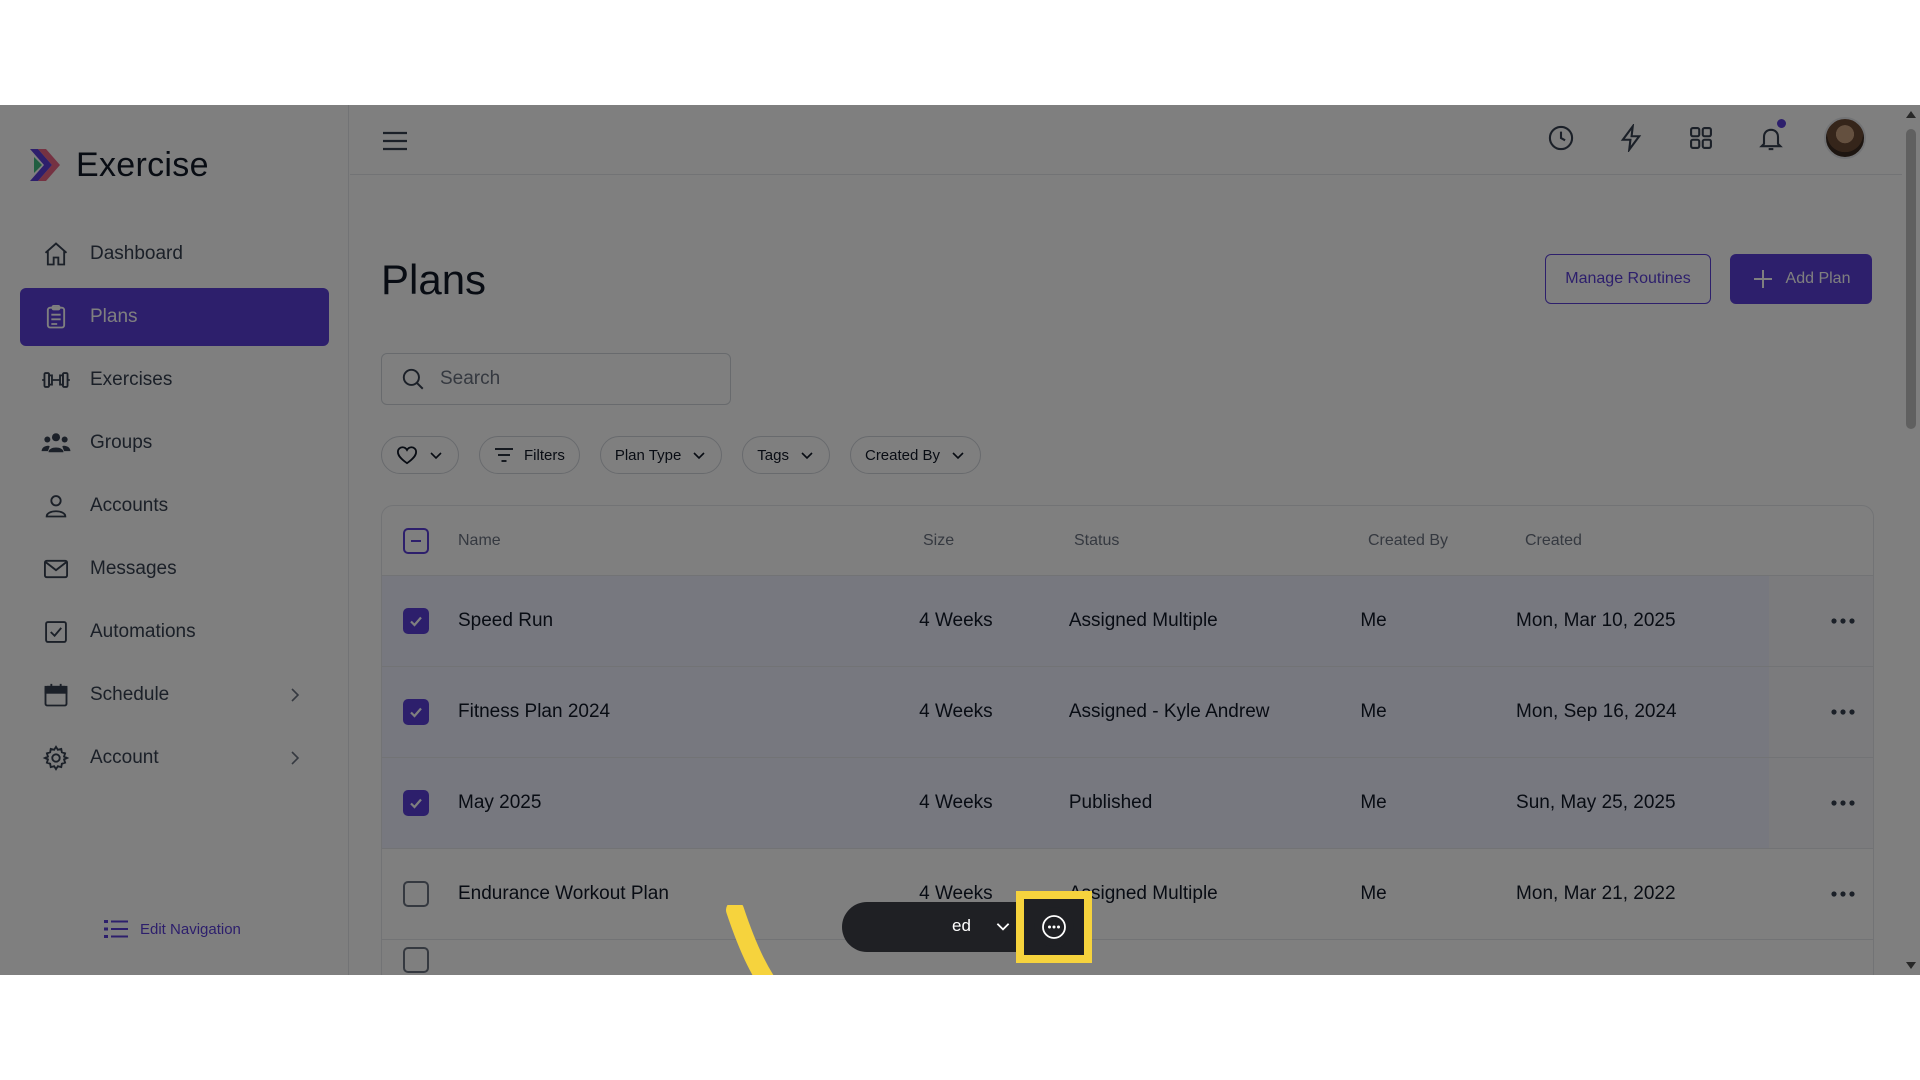 The height and width of the screenshot is (1080, 1920). I want to click on created-by-filter: Created By, so click(915, 455).